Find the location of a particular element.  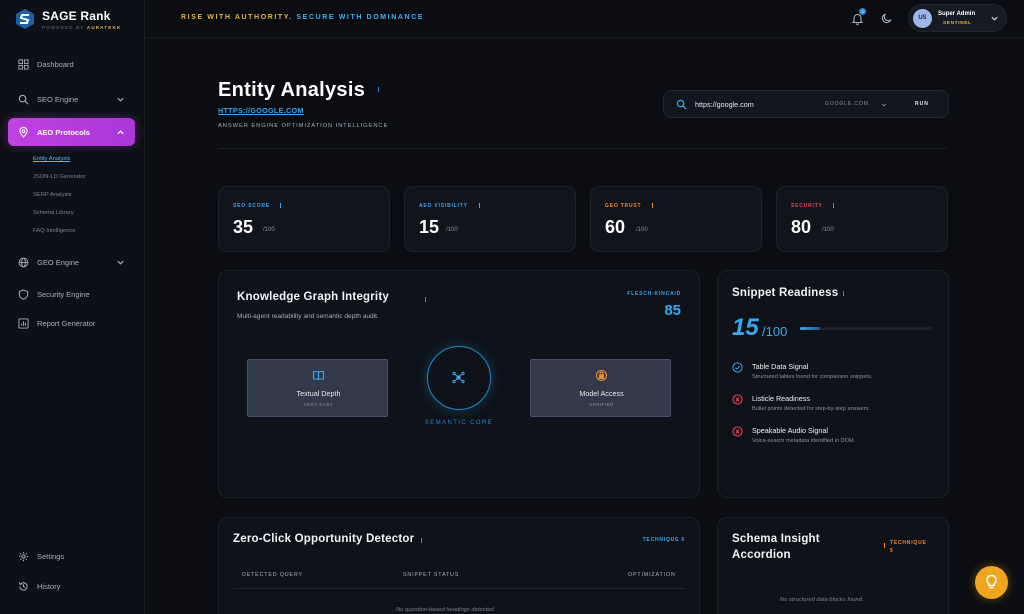

semantic-core-ring is located at coordinates (459, 378).